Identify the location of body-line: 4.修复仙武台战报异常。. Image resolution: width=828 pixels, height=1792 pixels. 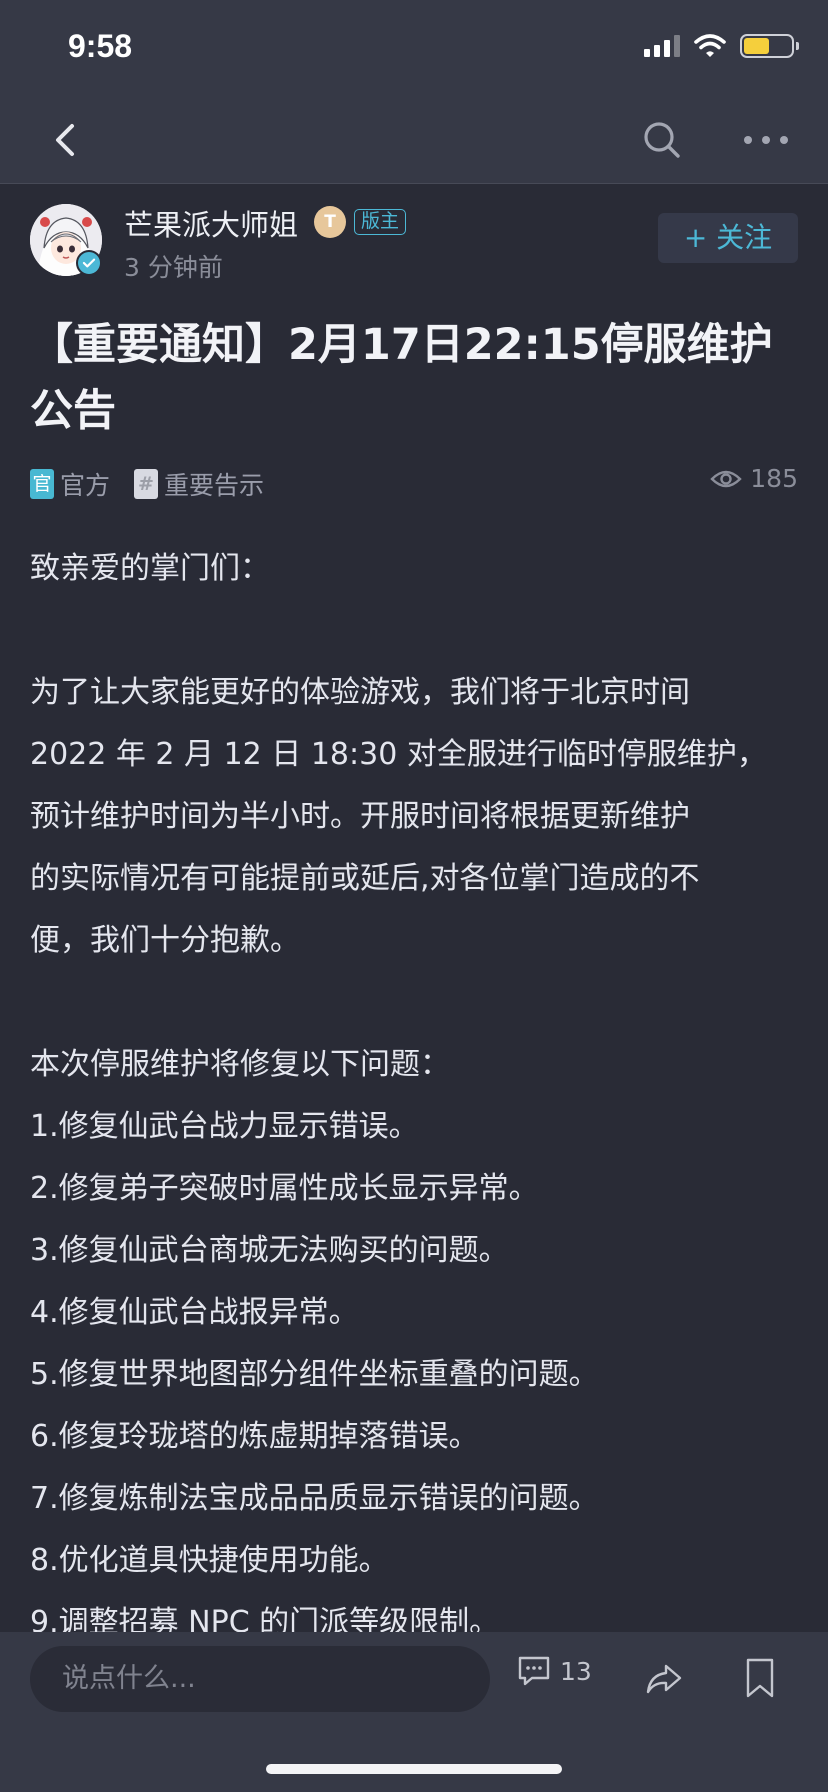
(194, 1312).